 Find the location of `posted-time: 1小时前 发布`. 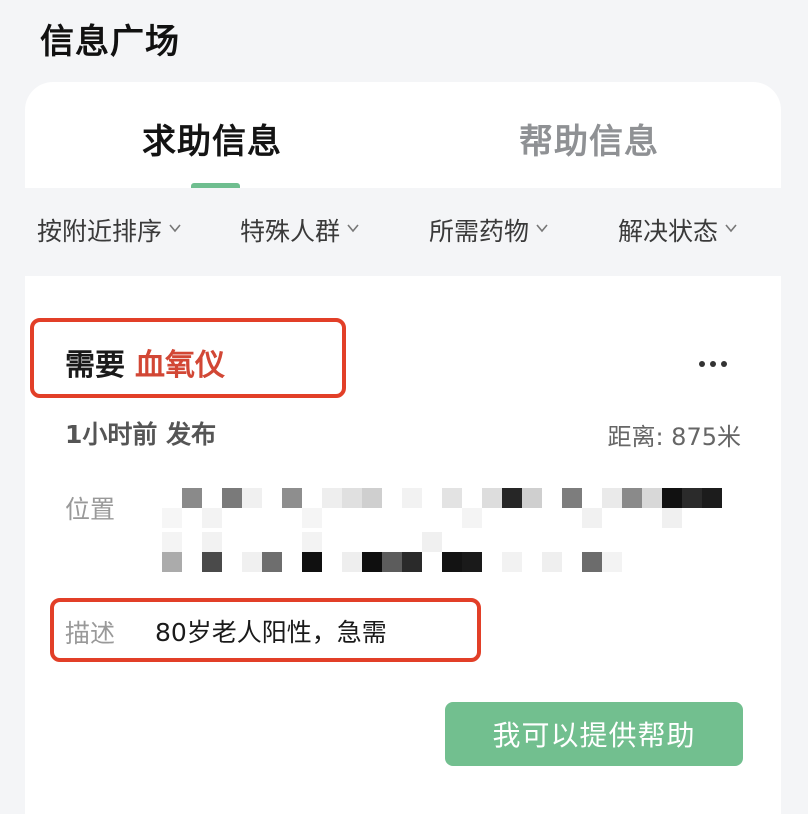

posted-time: 1小时前 发布 is located at coordinates (141, 434).